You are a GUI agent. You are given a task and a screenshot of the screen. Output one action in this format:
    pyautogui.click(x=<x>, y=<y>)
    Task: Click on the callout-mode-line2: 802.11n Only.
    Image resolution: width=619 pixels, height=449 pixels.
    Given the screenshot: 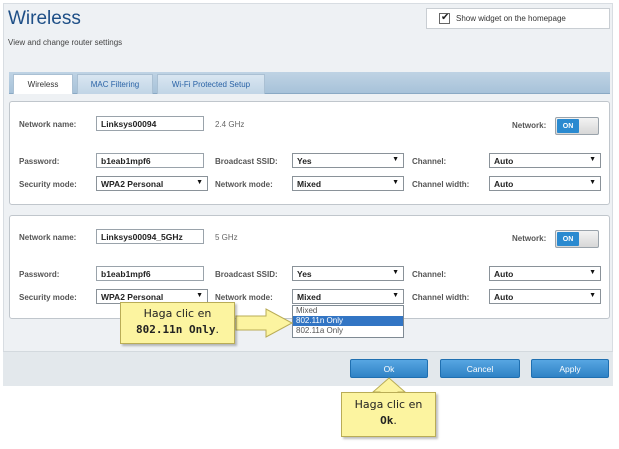 What is the action you would take?
    pyautogui.click(x=177, y=329)
    